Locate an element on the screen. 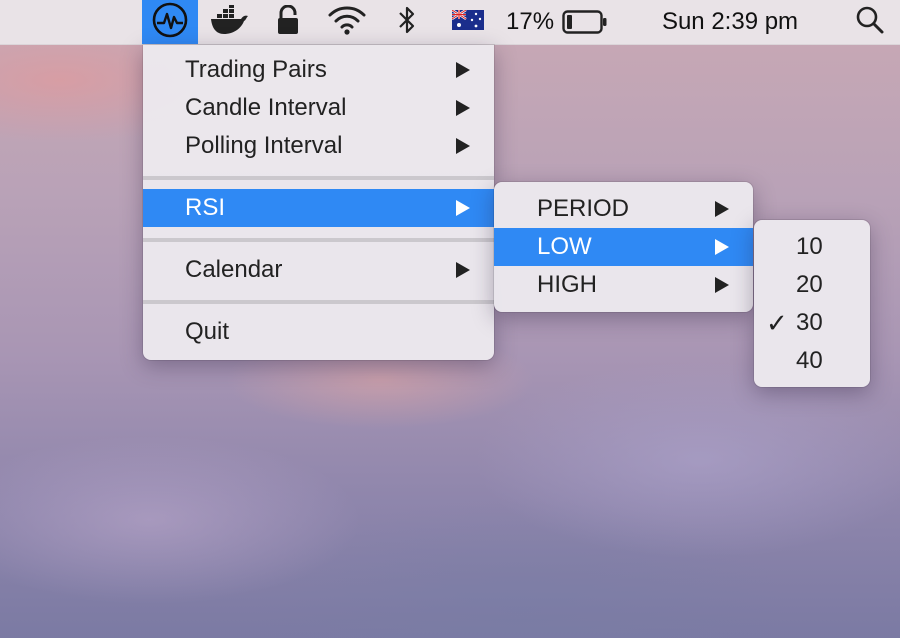 This screenshot has height=638, width=900. menu-item-label: 20 is located at coordinates (809, 284).